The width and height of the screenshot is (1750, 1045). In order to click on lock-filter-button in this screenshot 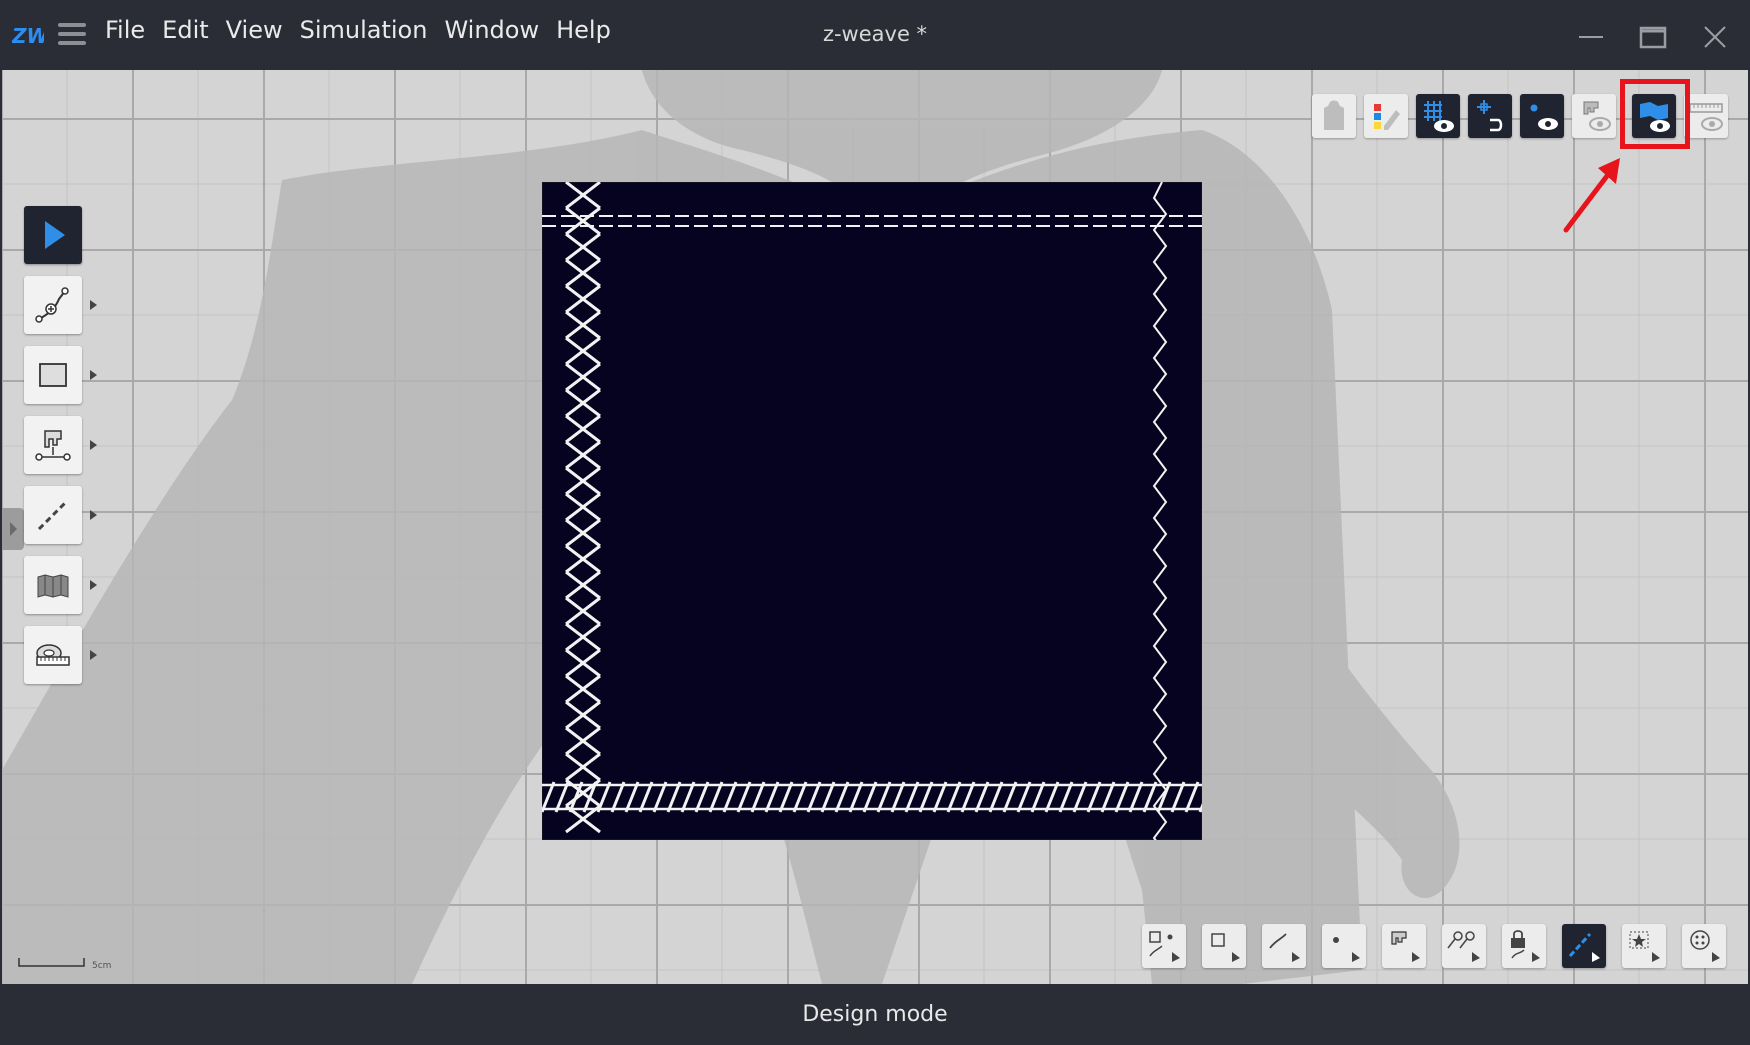, I will do `click(1524, 946)`.